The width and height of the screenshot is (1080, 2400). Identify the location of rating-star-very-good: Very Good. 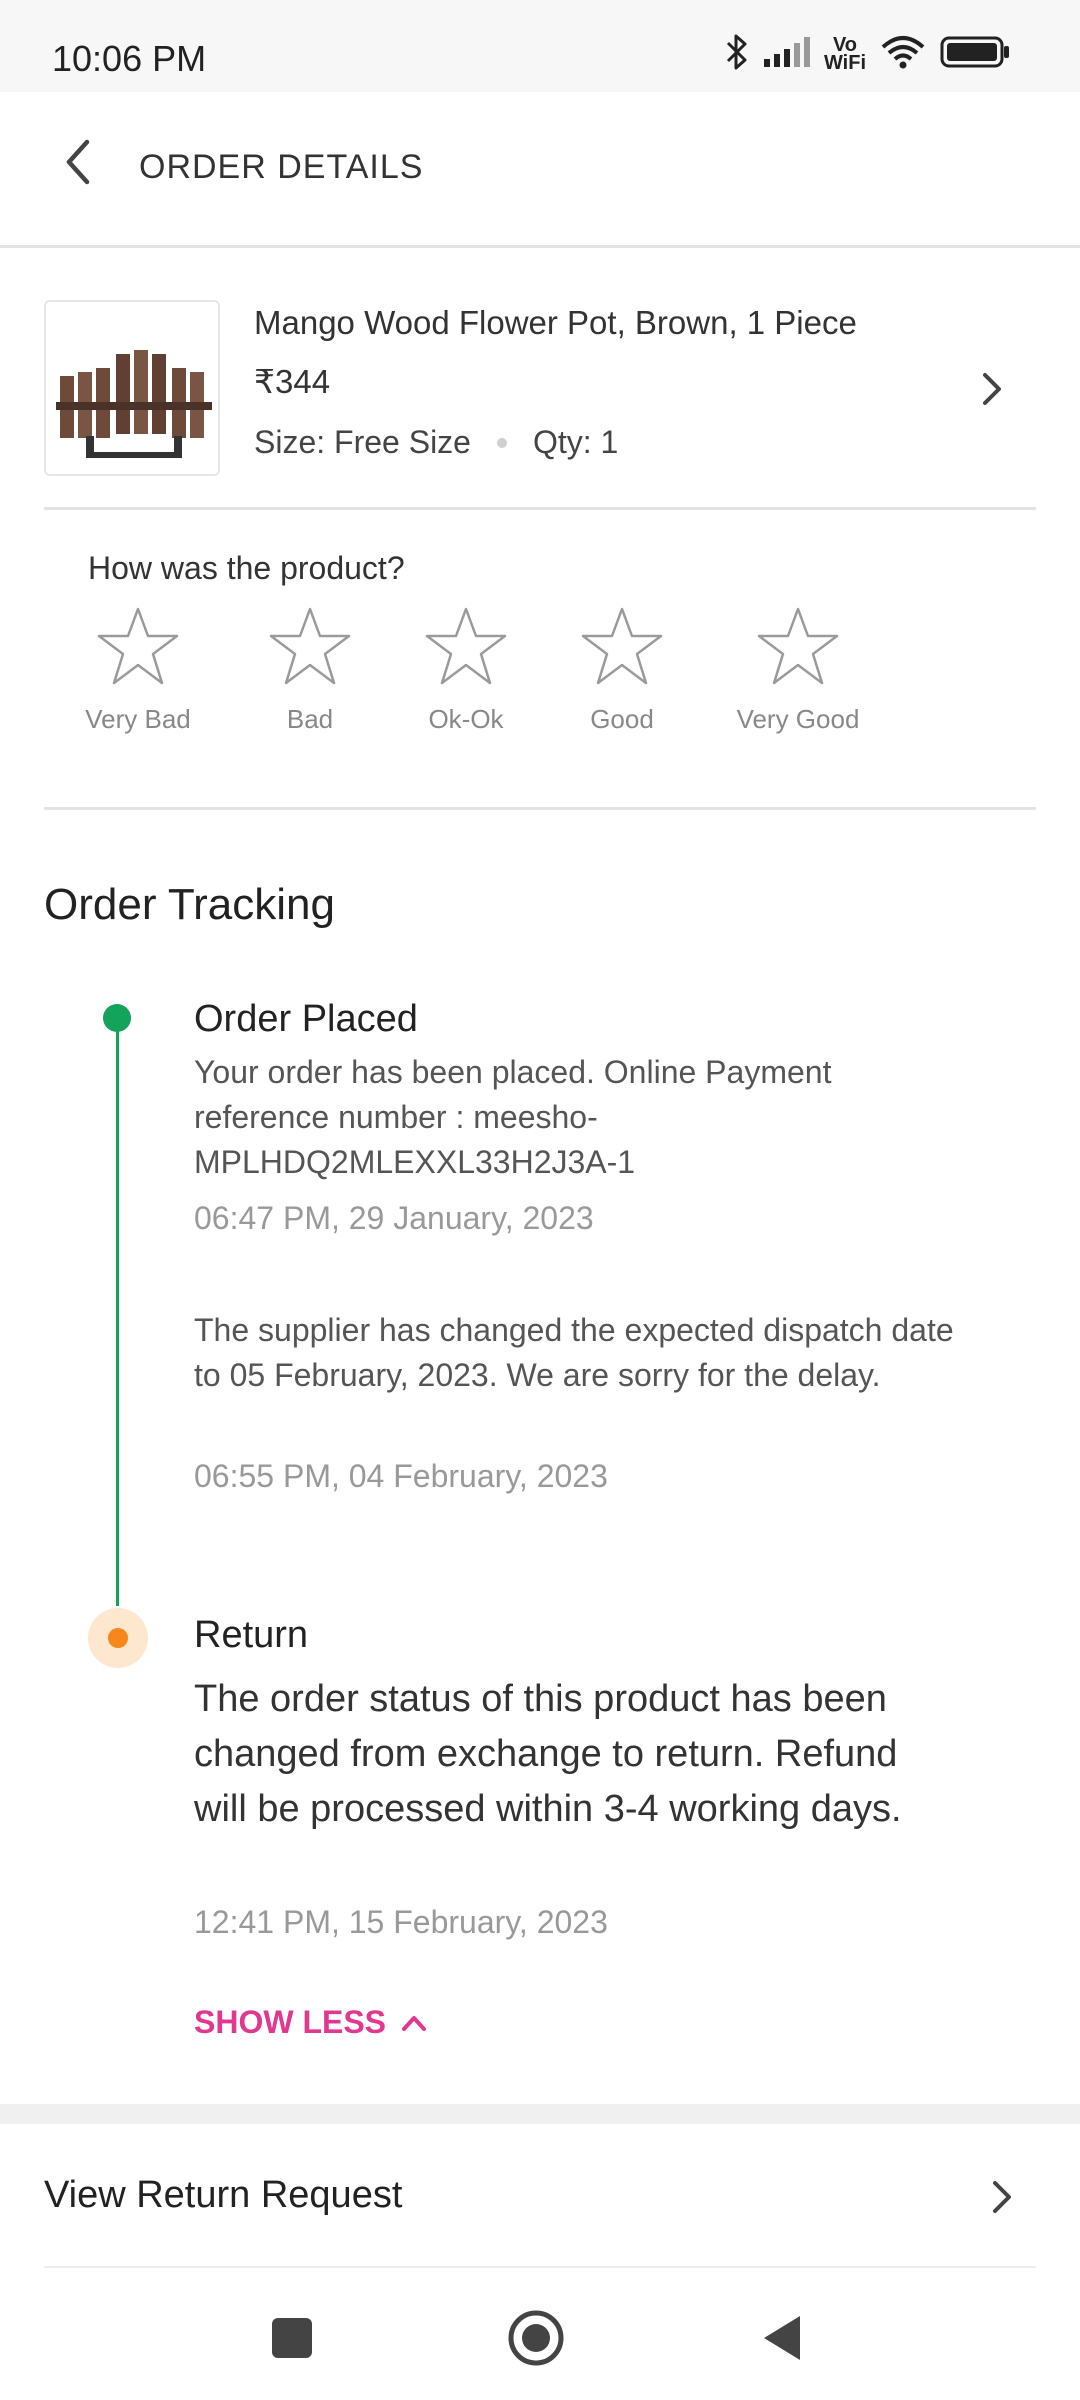
(798, 670).